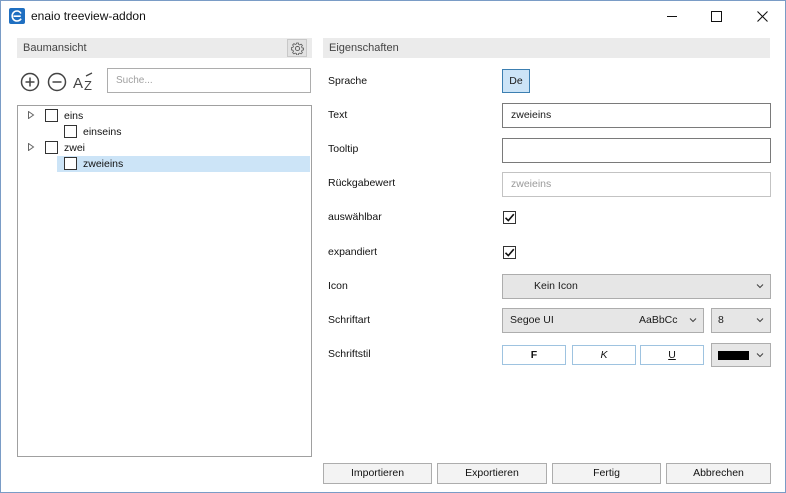 The image size is (786, 493). What do you see at coordinates (362, 183) in the screenshot?
I see `label-rueckgabewert: Rückgabewert` at bounding box center [362, 183].